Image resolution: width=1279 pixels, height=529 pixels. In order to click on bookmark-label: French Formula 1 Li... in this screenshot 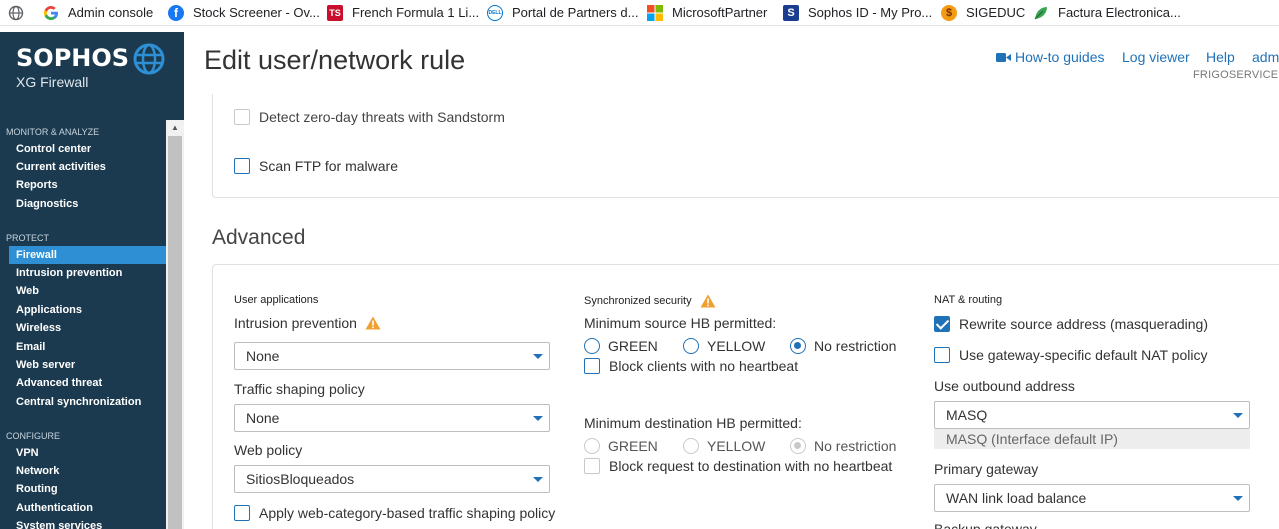, I will do `click(416, 12)`.